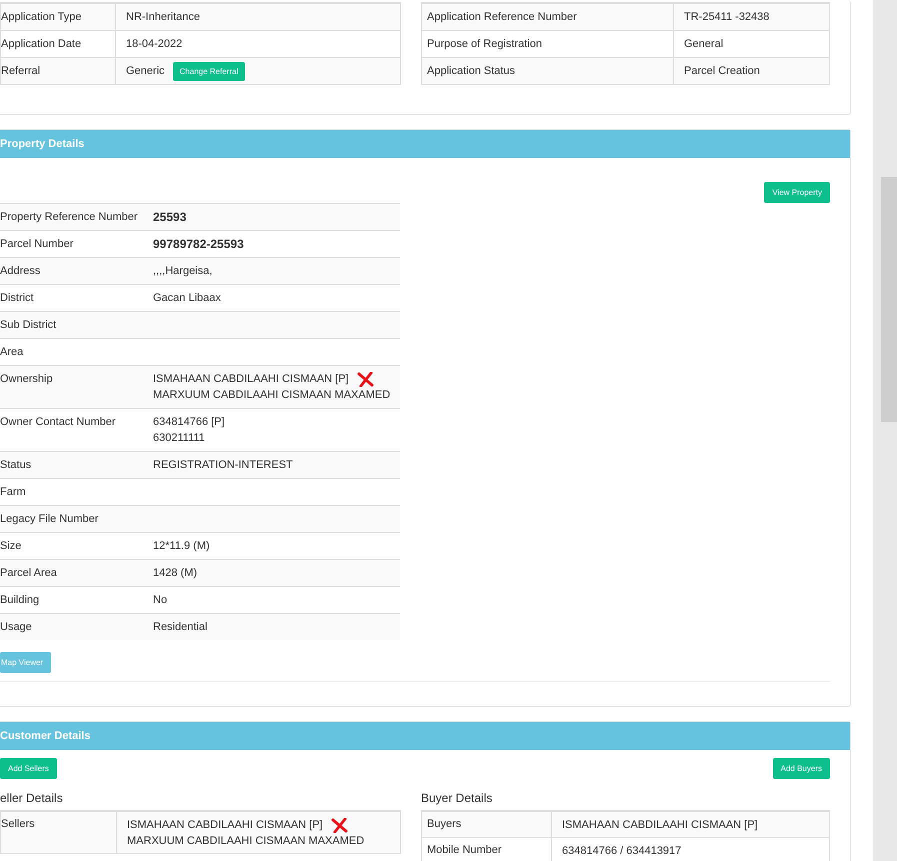  What do you see at coordinates (180, 627) in the screenshot?
I see `cell-value: Residential` at bounding box center [180, 627].